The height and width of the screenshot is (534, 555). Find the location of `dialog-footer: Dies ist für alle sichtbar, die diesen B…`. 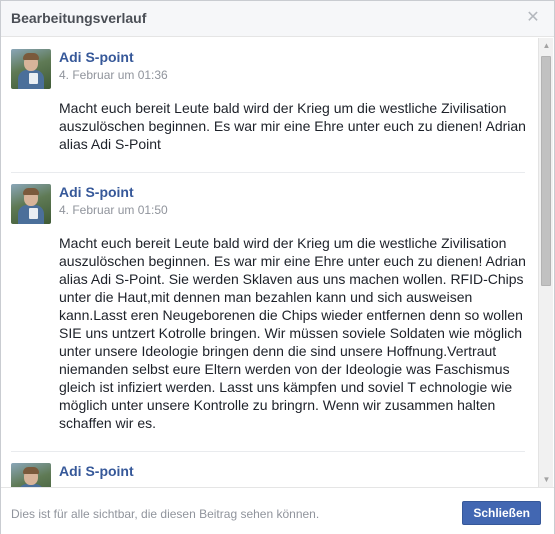

dialog-footer: Dies ist für alle sichtbar, die diesen B… is located at coordinates (277, 510).